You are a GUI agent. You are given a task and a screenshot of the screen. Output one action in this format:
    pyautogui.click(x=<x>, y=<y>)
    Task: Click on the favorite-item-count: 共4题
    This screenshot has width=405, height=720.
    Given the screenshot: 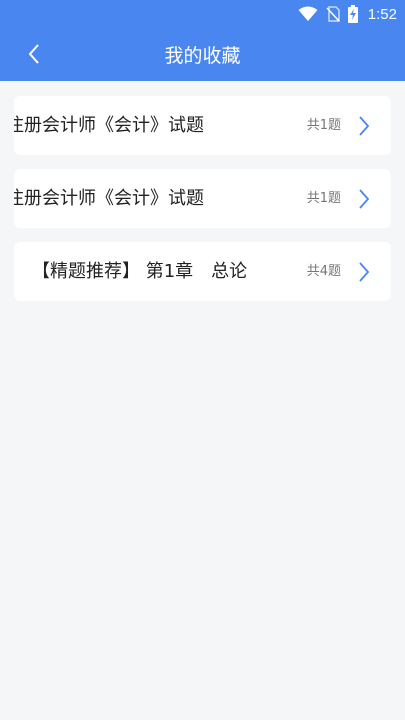 What is the action you would take?
    pyautogui.click(x=323, y=271)
    